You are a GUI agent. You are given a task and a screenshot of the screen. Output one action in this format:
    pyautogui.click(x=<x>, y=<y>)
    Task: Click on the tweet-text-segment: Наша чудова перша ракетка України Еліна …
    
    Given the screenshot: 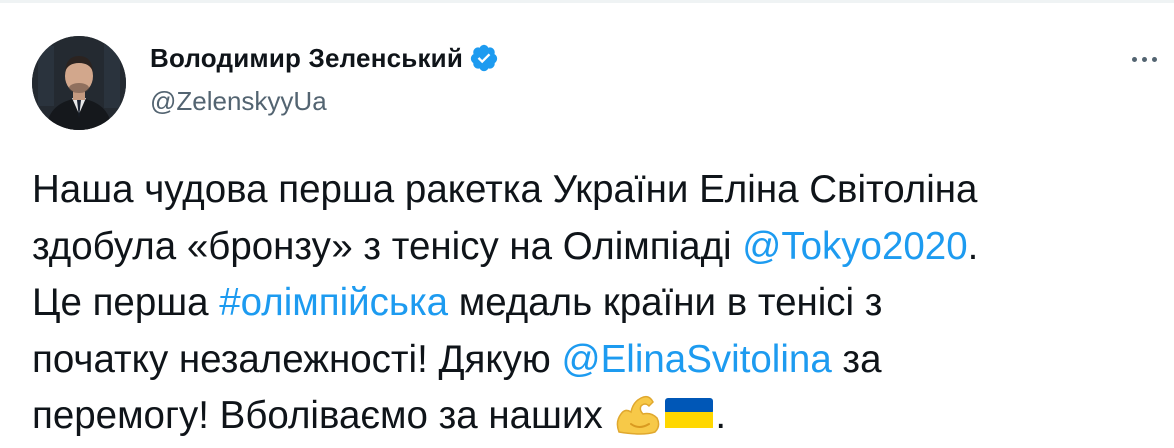 What is the action you would take?
    pyautogui.click(x=505, y=189)
    